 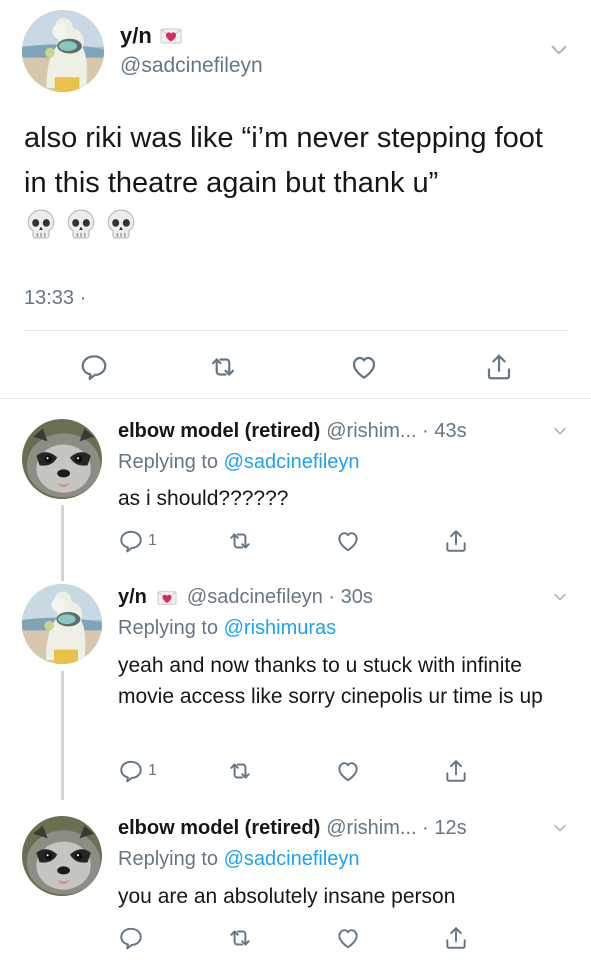 I want to click on handle-and-time: @rishim... · 43s, so click(x=396, y=431).